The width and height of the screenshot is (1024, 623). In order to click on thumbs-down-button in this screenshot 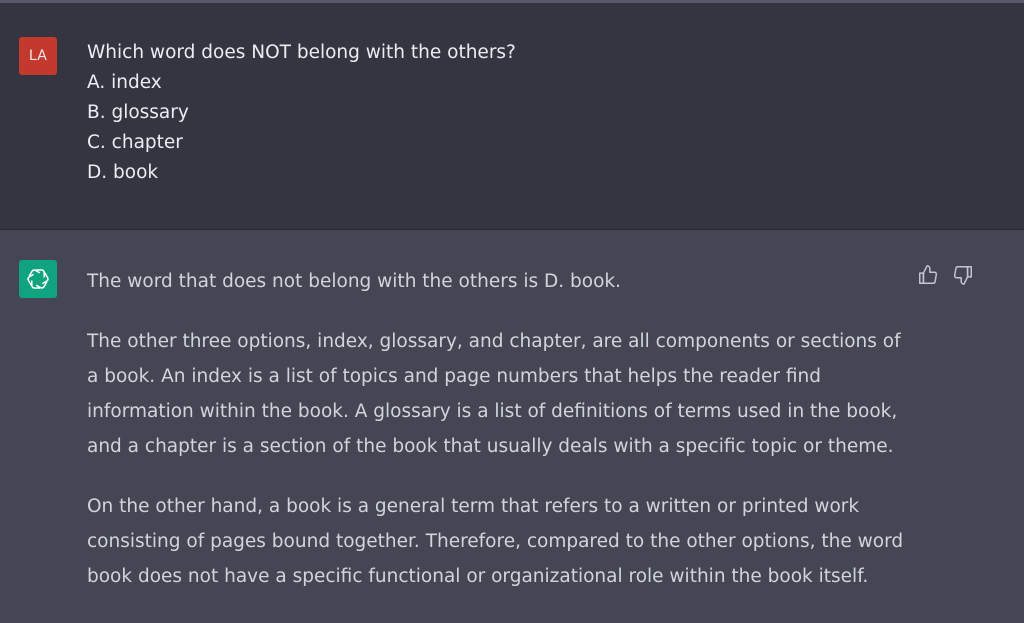, I will do `click(963, 275)`.